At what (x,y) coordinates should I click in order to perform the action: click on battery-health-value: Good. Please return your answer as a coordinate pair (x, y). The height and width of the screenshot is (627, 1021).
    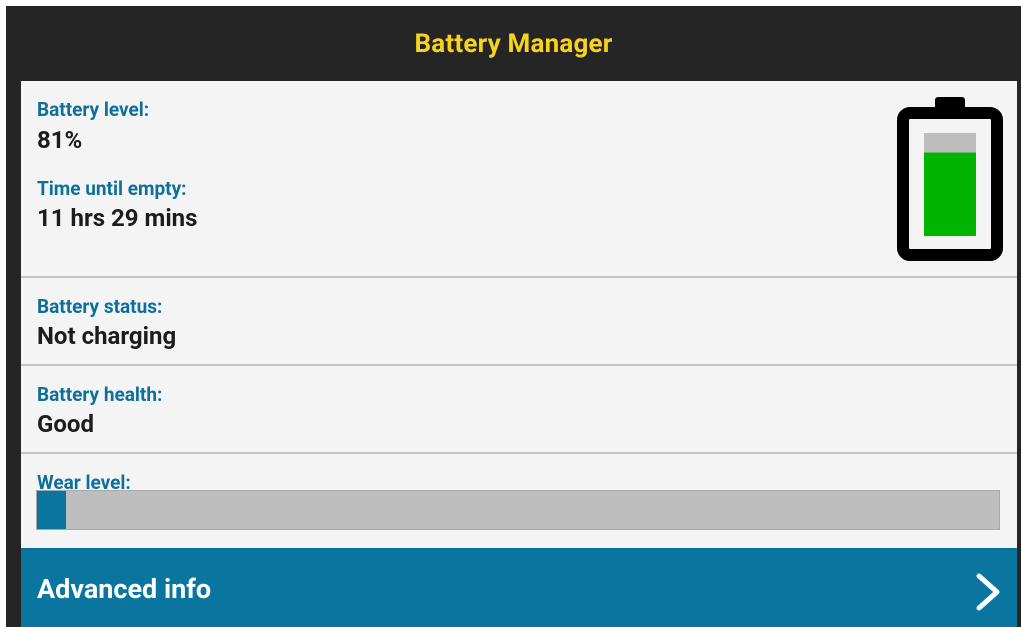
    Looking at the image, I should click on (65, 424).